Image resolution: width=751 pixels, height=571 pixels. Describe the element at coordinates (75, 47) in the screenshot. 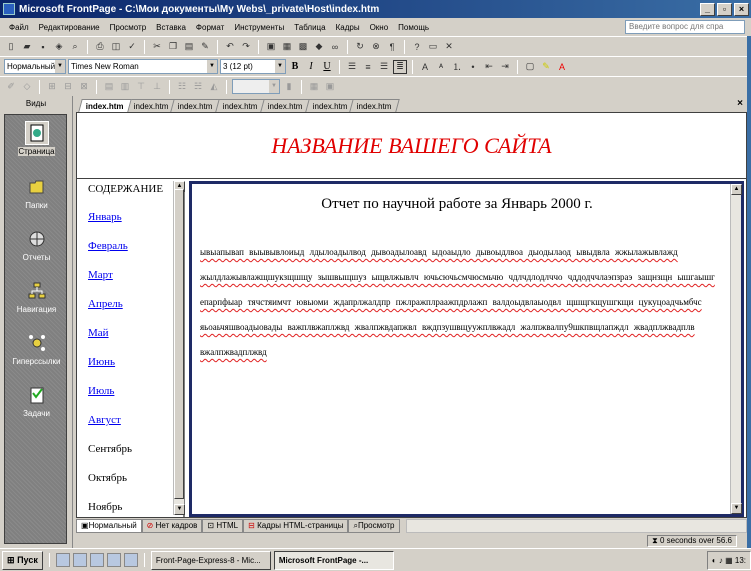

I see `search-icon: ⌕` at that location.